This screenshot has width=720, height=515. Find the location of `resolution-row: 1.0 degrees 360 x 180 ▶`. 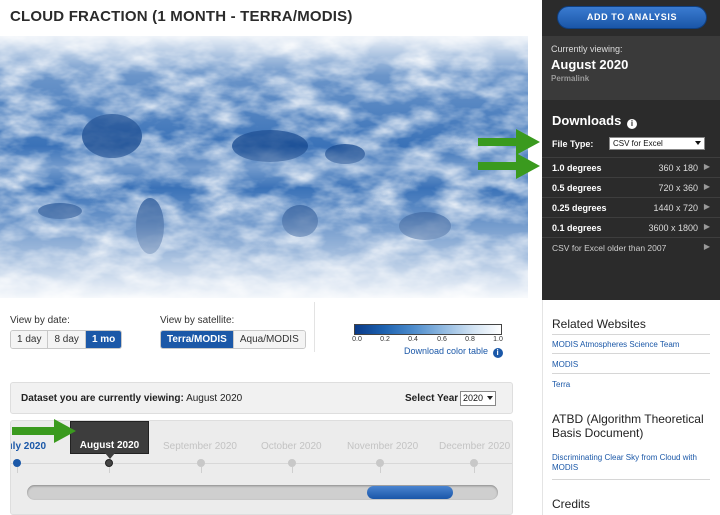

resolution-row: 1.0 degrees 360 x 180 ▶ is located at coordinates (631, 167).